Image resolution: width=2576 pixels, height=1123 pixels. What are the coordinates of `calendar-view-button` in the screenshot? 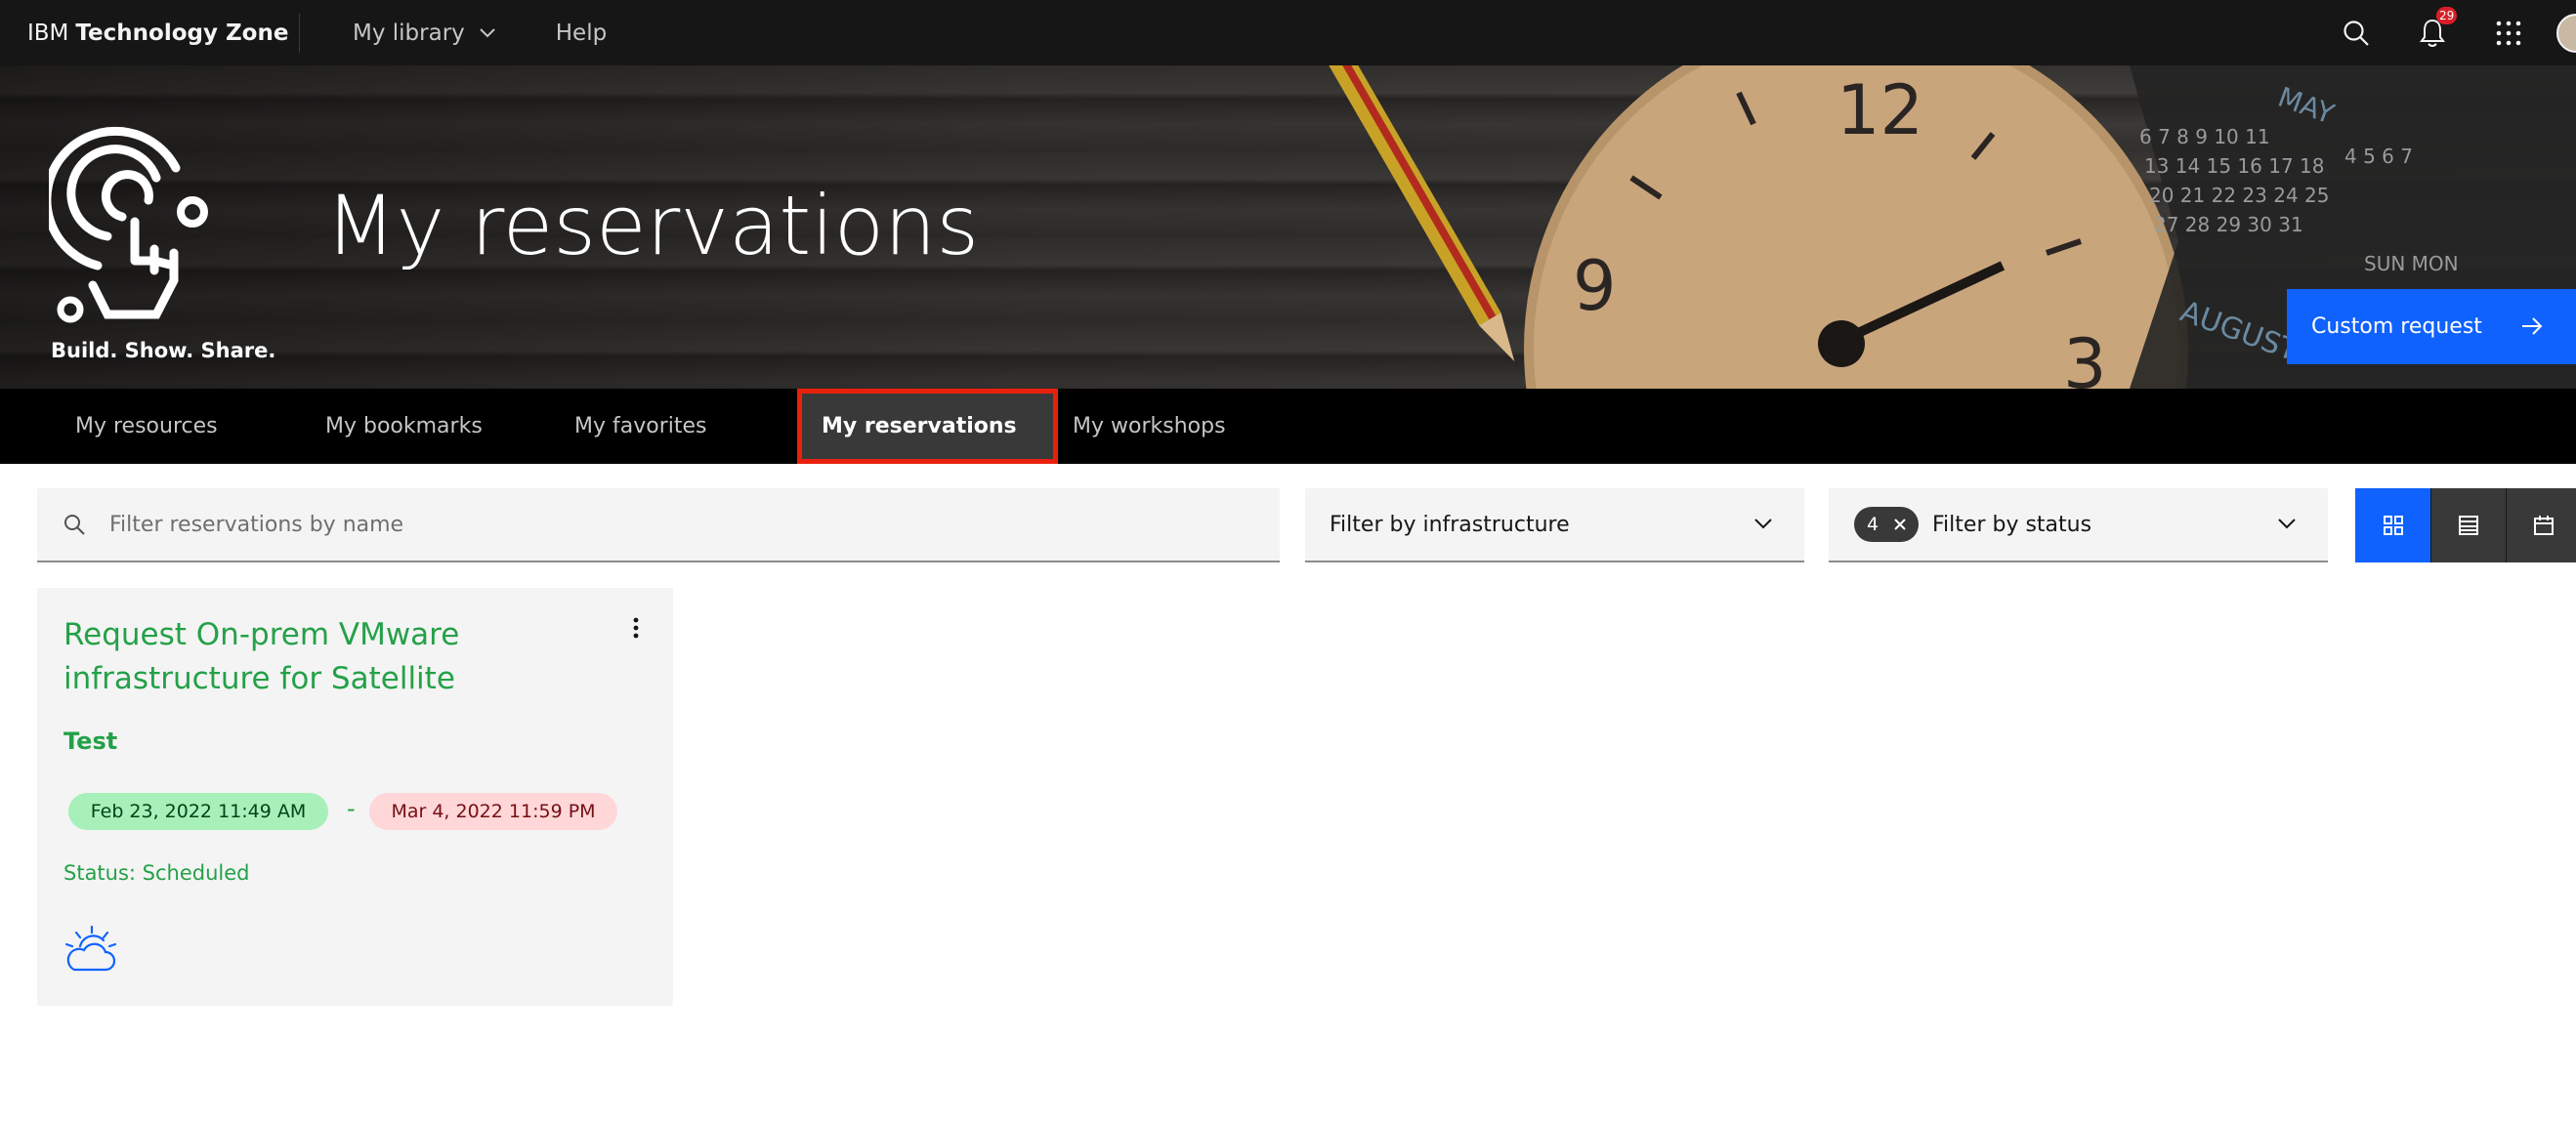 It's located at (2541, 525).